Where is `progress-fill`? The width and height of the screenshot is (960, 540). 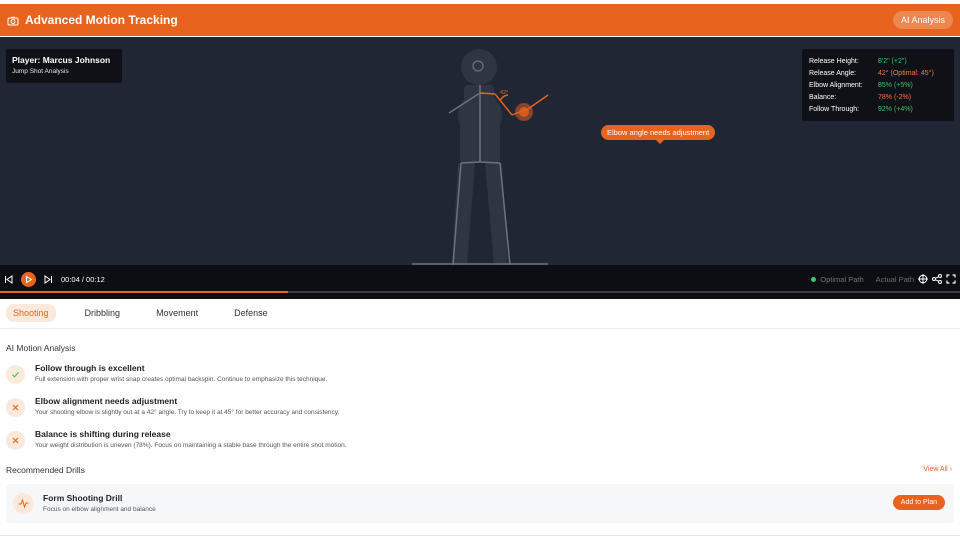
progress-fill is located at coordinates (144, 292).